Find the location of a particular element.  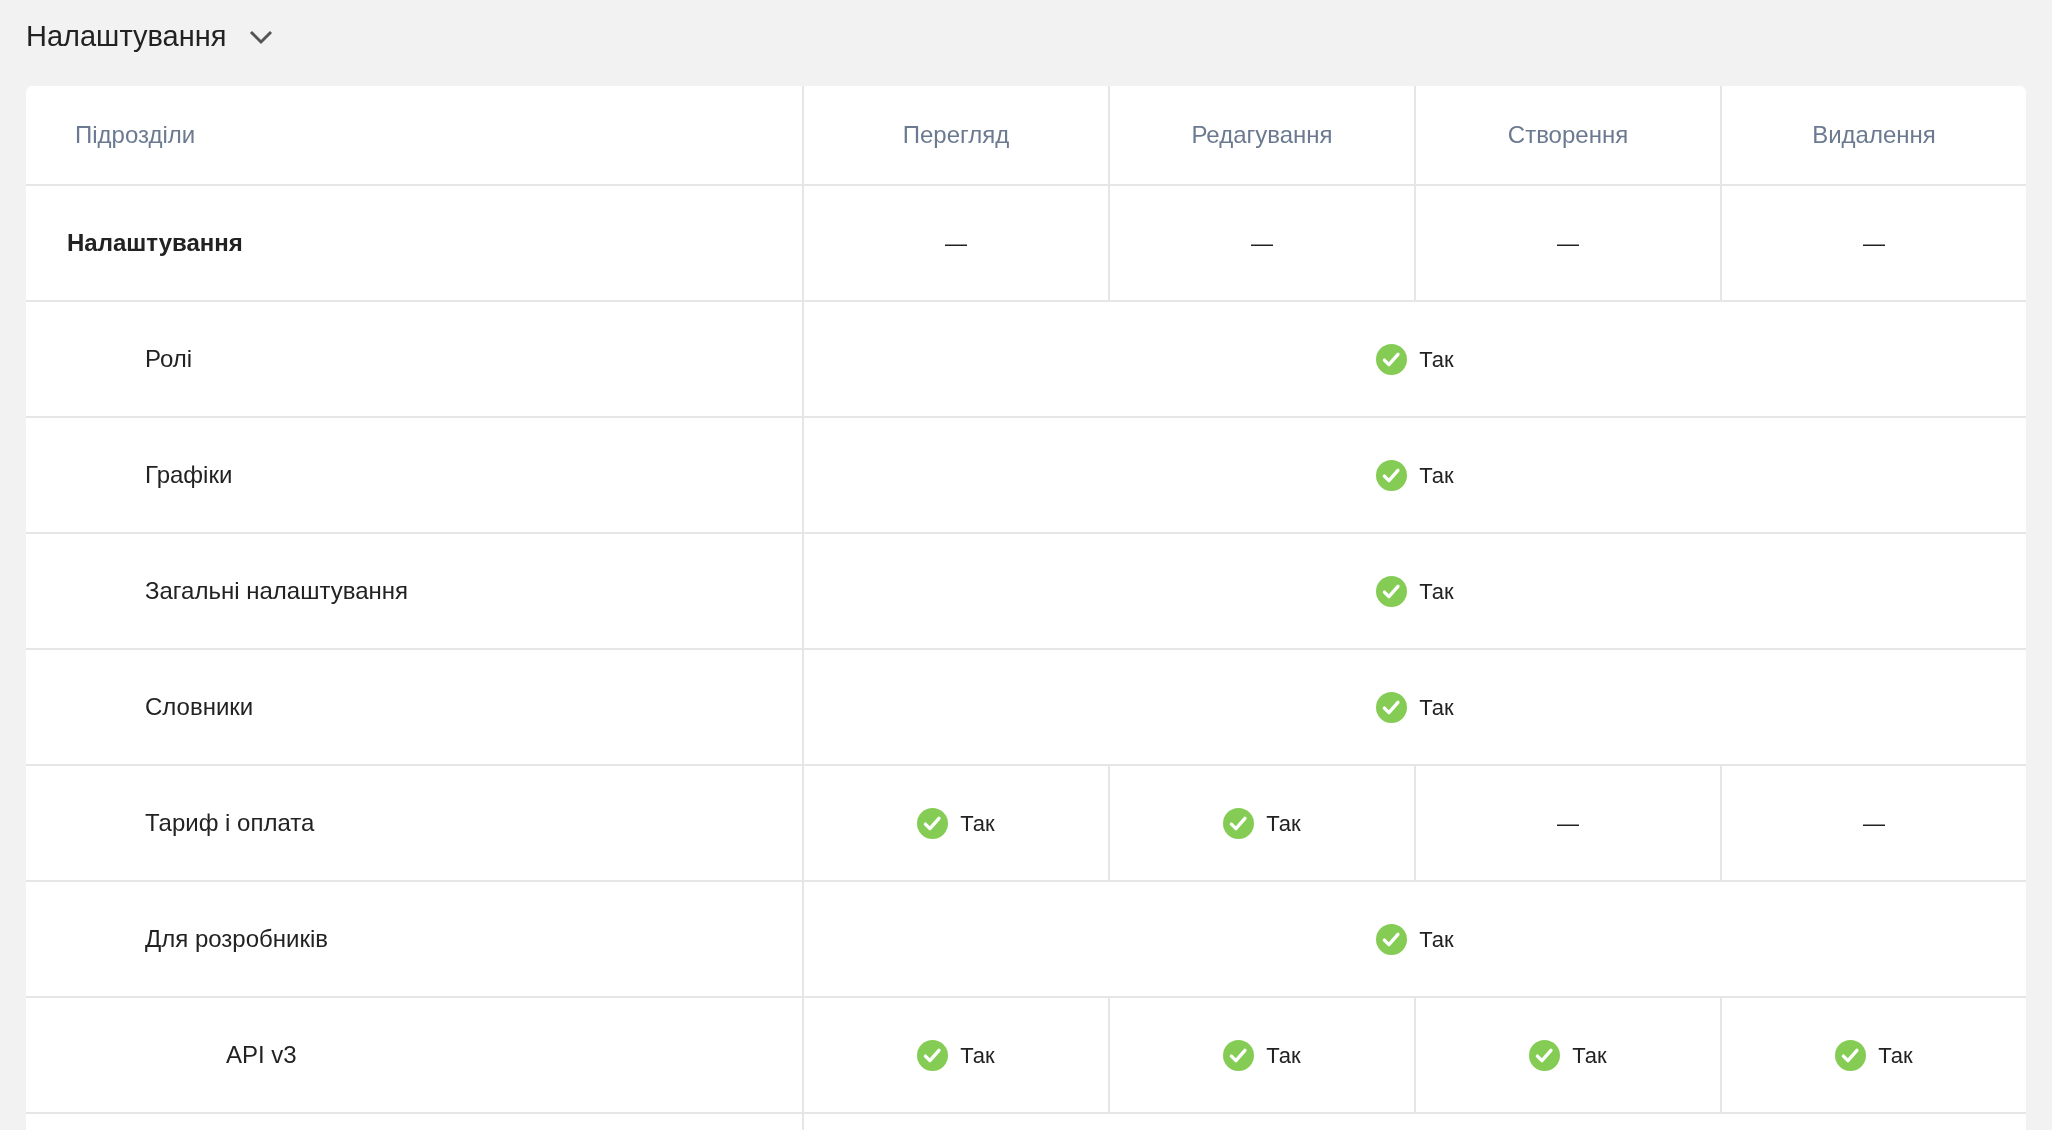

column-header: Редагування is located at coordinates (1262, 135).